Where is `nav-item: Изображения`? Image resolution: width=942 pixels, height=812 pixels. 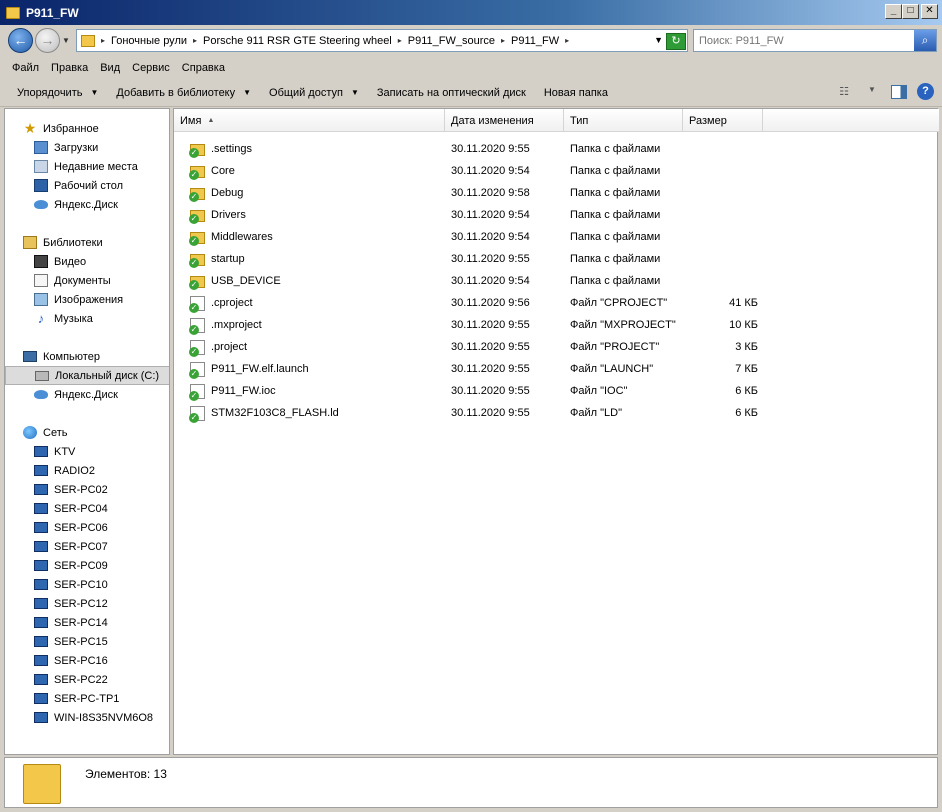 nav-item: Изображения is located at coordinates (87, 299).